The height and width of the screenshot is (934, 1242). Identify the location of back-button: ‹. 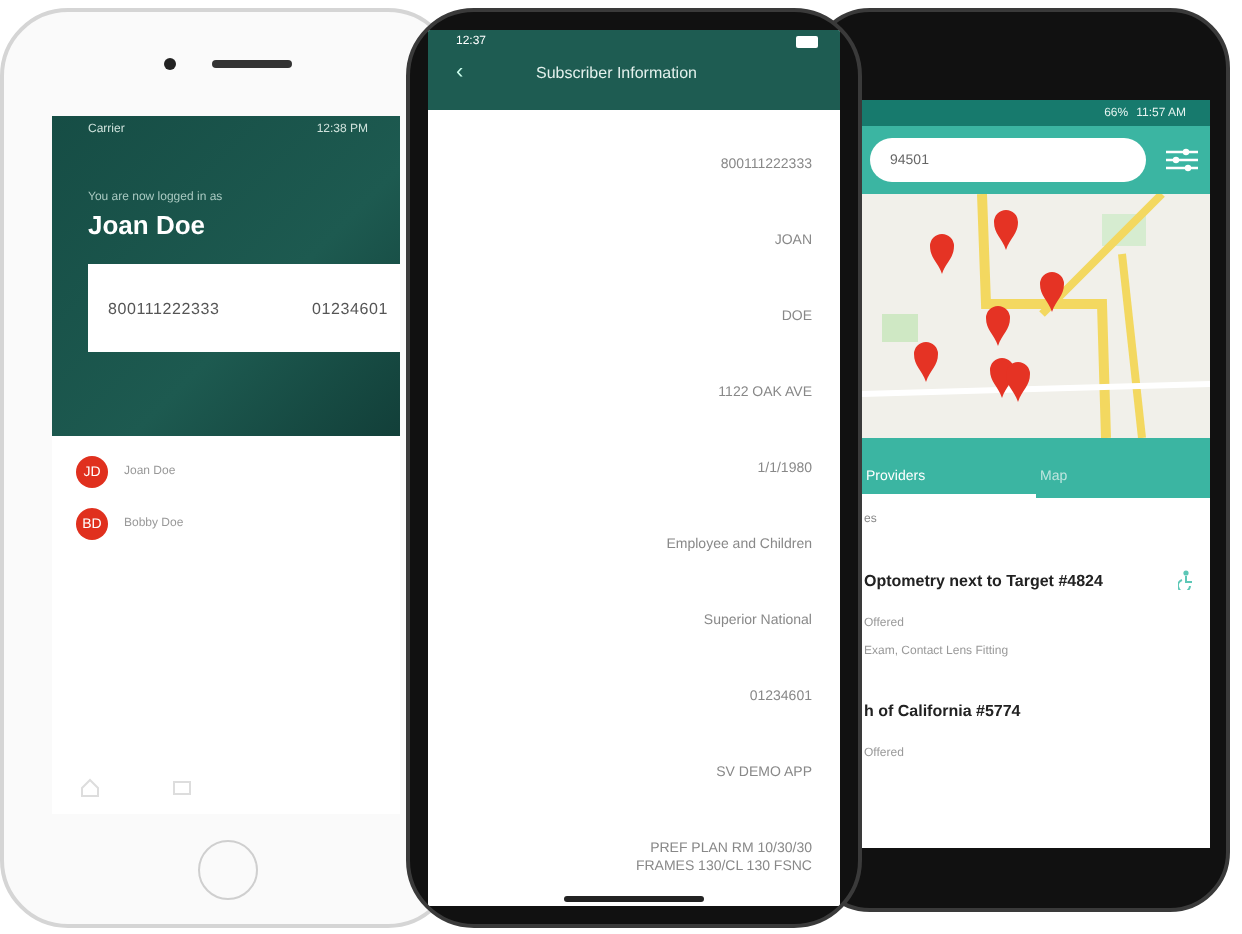
(496, 72).